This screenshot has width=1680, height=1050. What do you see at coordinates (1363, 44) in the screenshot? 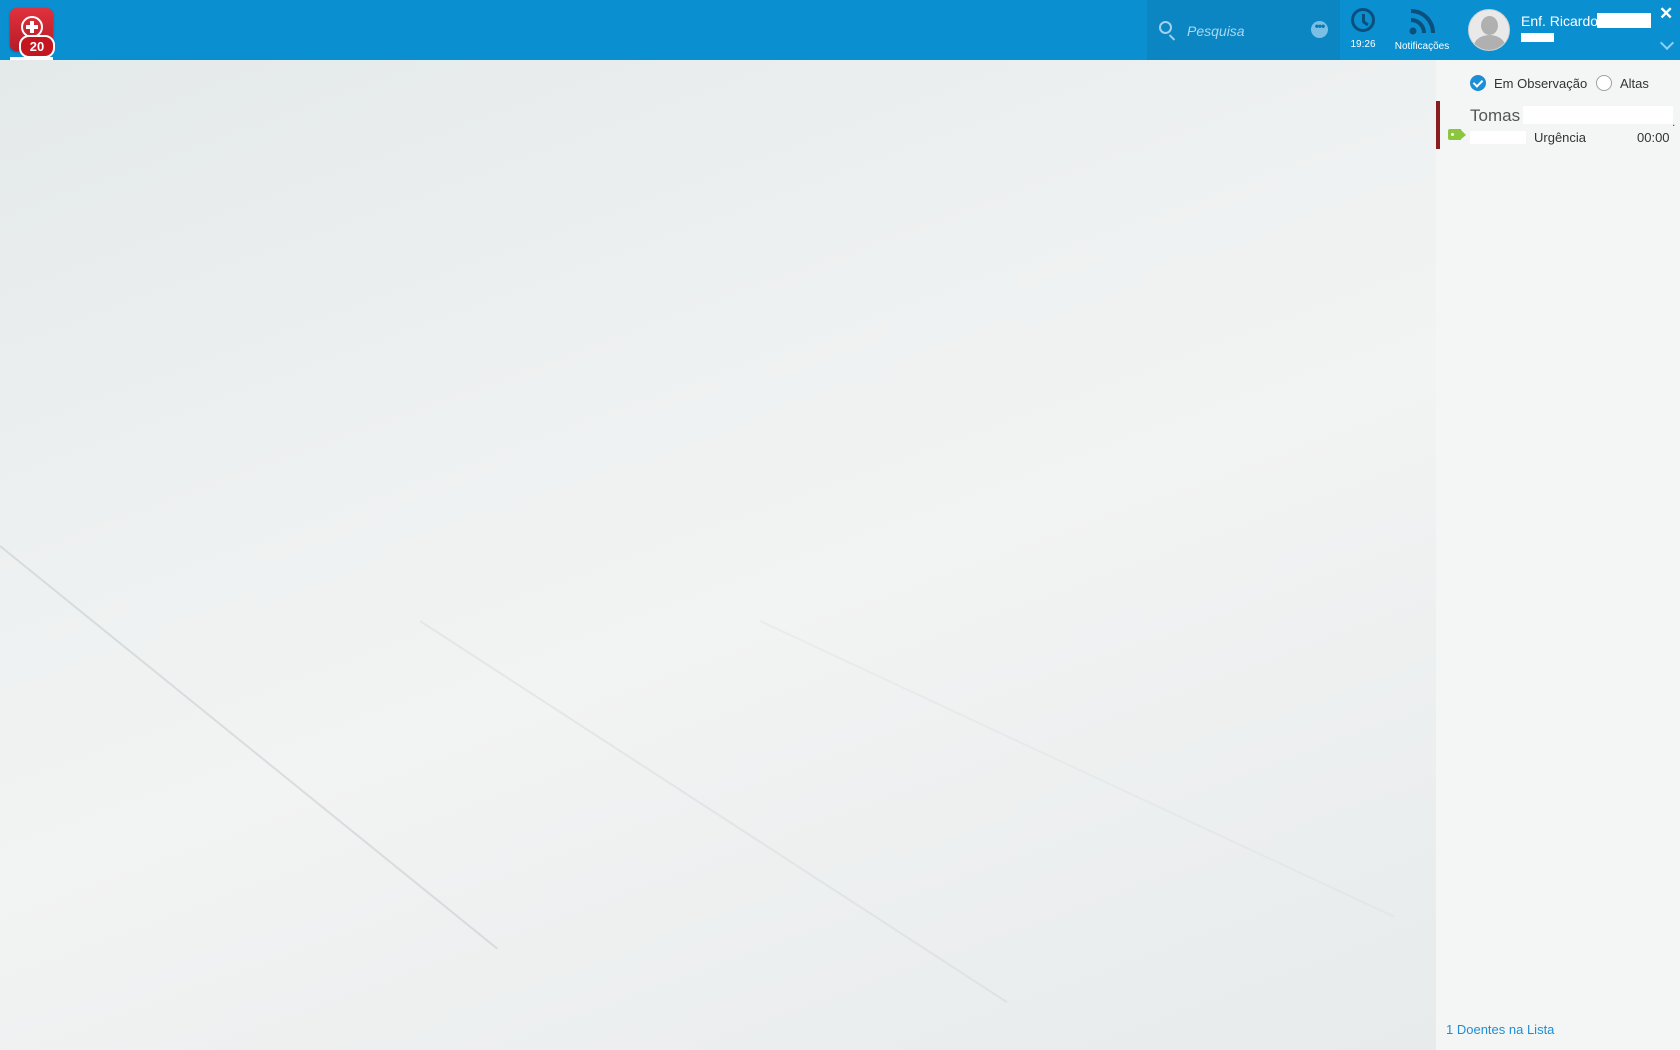
I see `clock-time: 19:26` at bounding box center [1363, 44].